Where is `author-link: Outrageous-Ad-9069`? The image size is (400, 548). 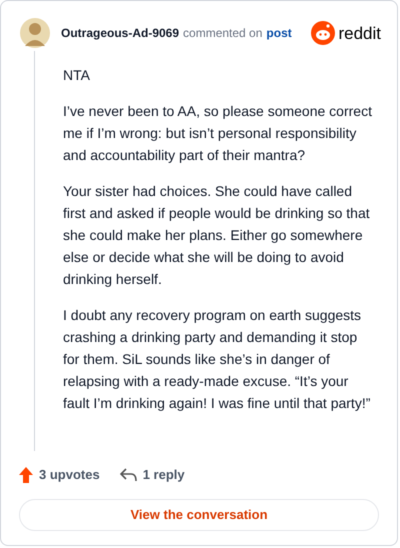
author-link: Outrageous-Ad-9069 is located at coordinates (120, 33).